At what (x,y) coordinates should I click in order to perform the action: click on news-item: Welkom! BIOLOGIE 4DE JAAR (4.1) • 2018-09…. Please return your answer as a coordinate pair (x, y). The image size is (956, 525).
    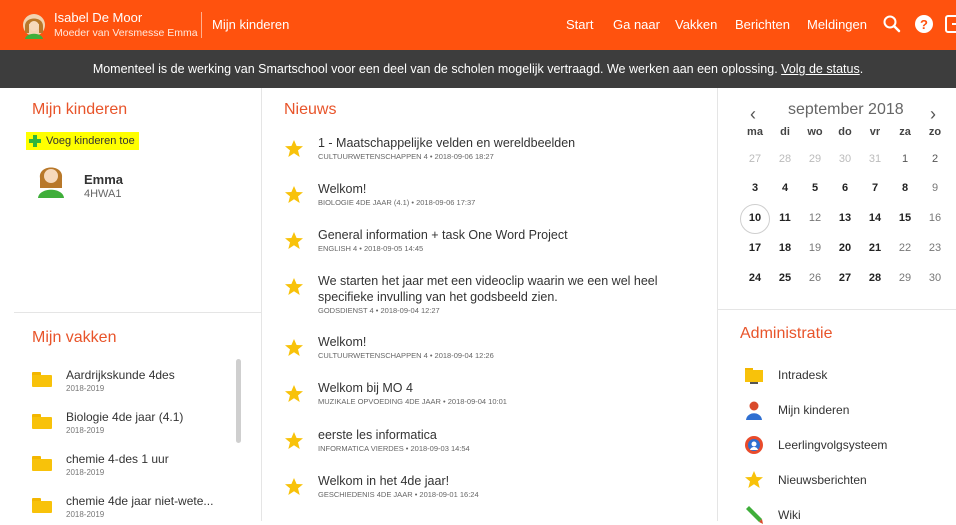
    Looking at the image, I should click on (494, 194).